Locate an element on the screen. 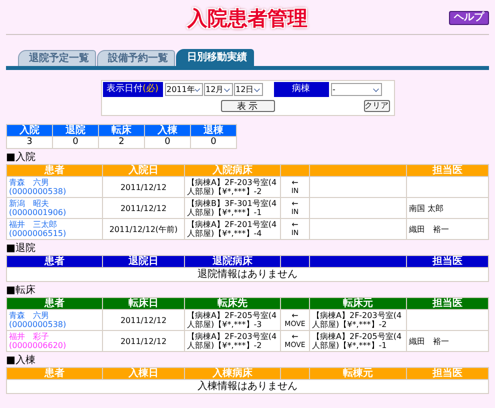 Image resolution: width=495 pixels, height=408 pixels. dropdown: - is located at coordinates (356, 89).